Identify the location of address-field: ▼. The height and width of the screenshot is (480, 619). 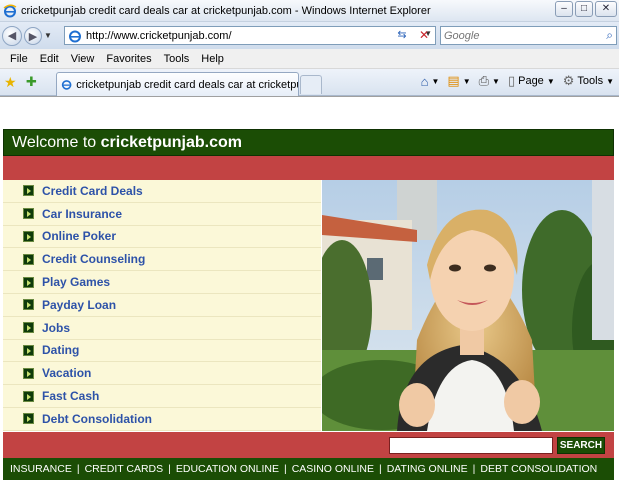
(250, 35).